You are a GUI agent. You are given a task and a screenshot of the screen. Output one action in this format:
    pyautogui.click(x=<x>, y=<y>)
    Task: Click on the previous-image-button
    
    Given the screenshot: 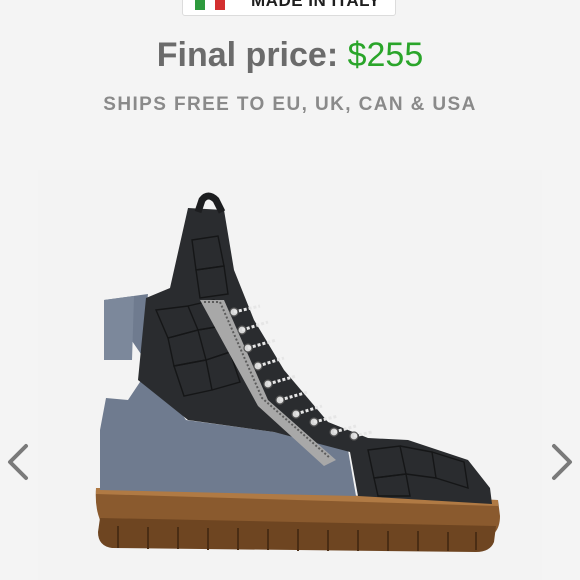 What is the action you would take?
    pyautogui.click(x=19, y=462)
    